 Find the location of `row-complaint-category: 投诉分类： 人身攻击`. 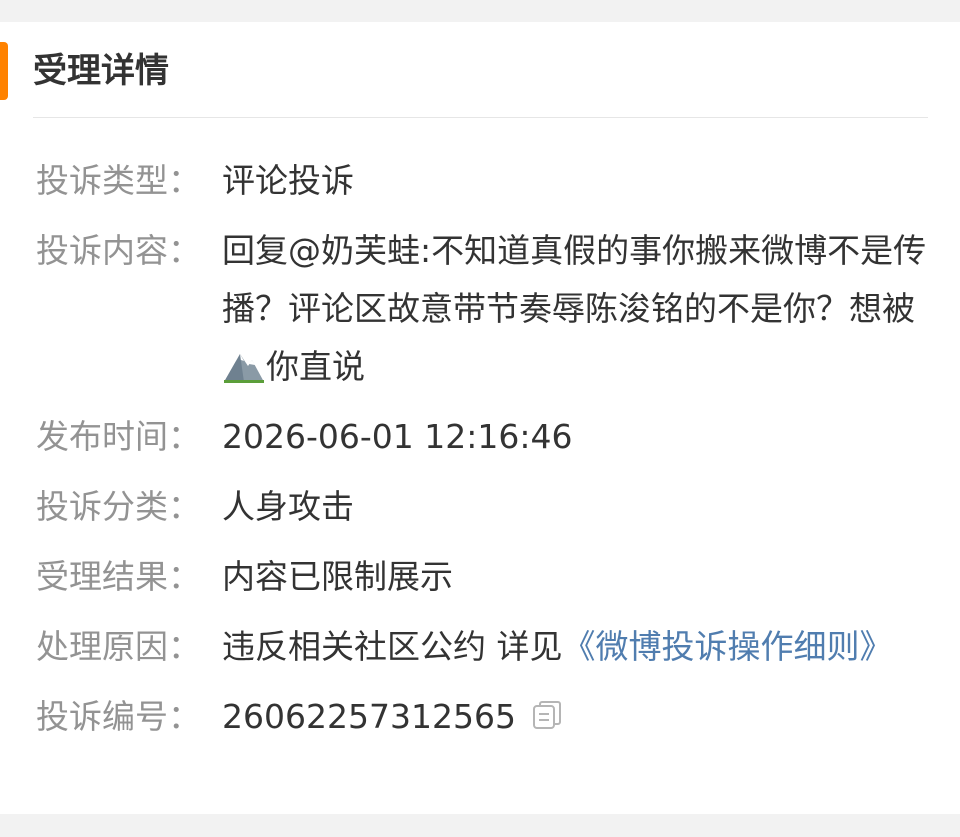

row-complaint-category: 投诉分类： 人身攻击 is located at coordinates (486, 507).